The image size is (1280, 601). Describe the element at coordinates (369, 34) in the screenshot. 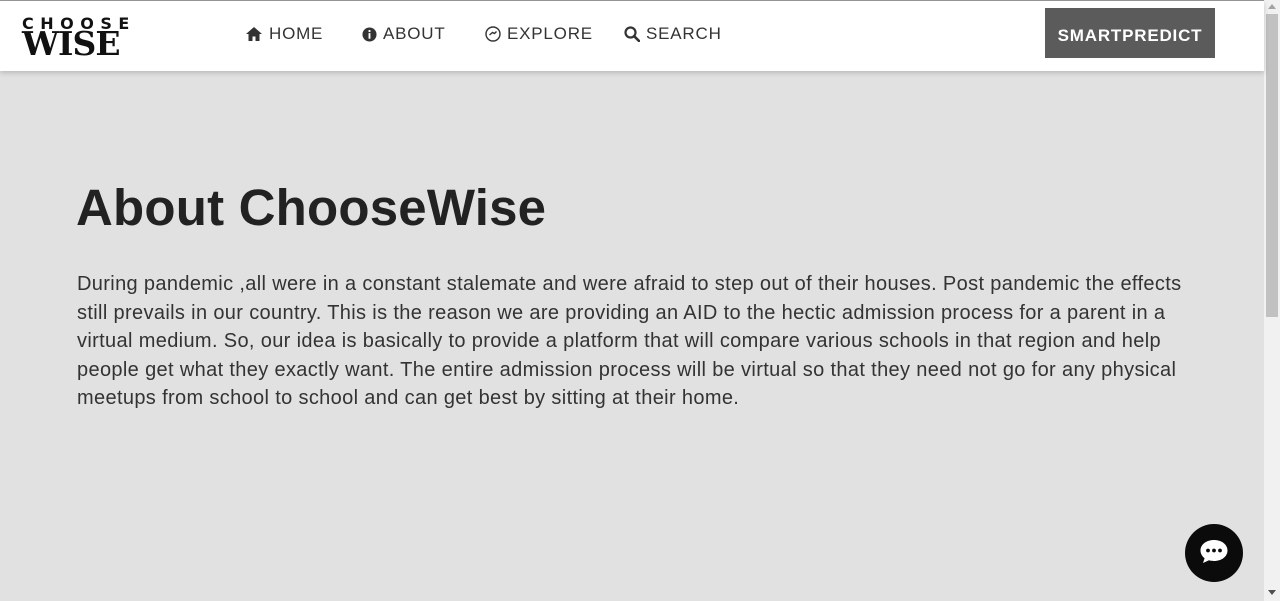

I see `info-icon` at that location.